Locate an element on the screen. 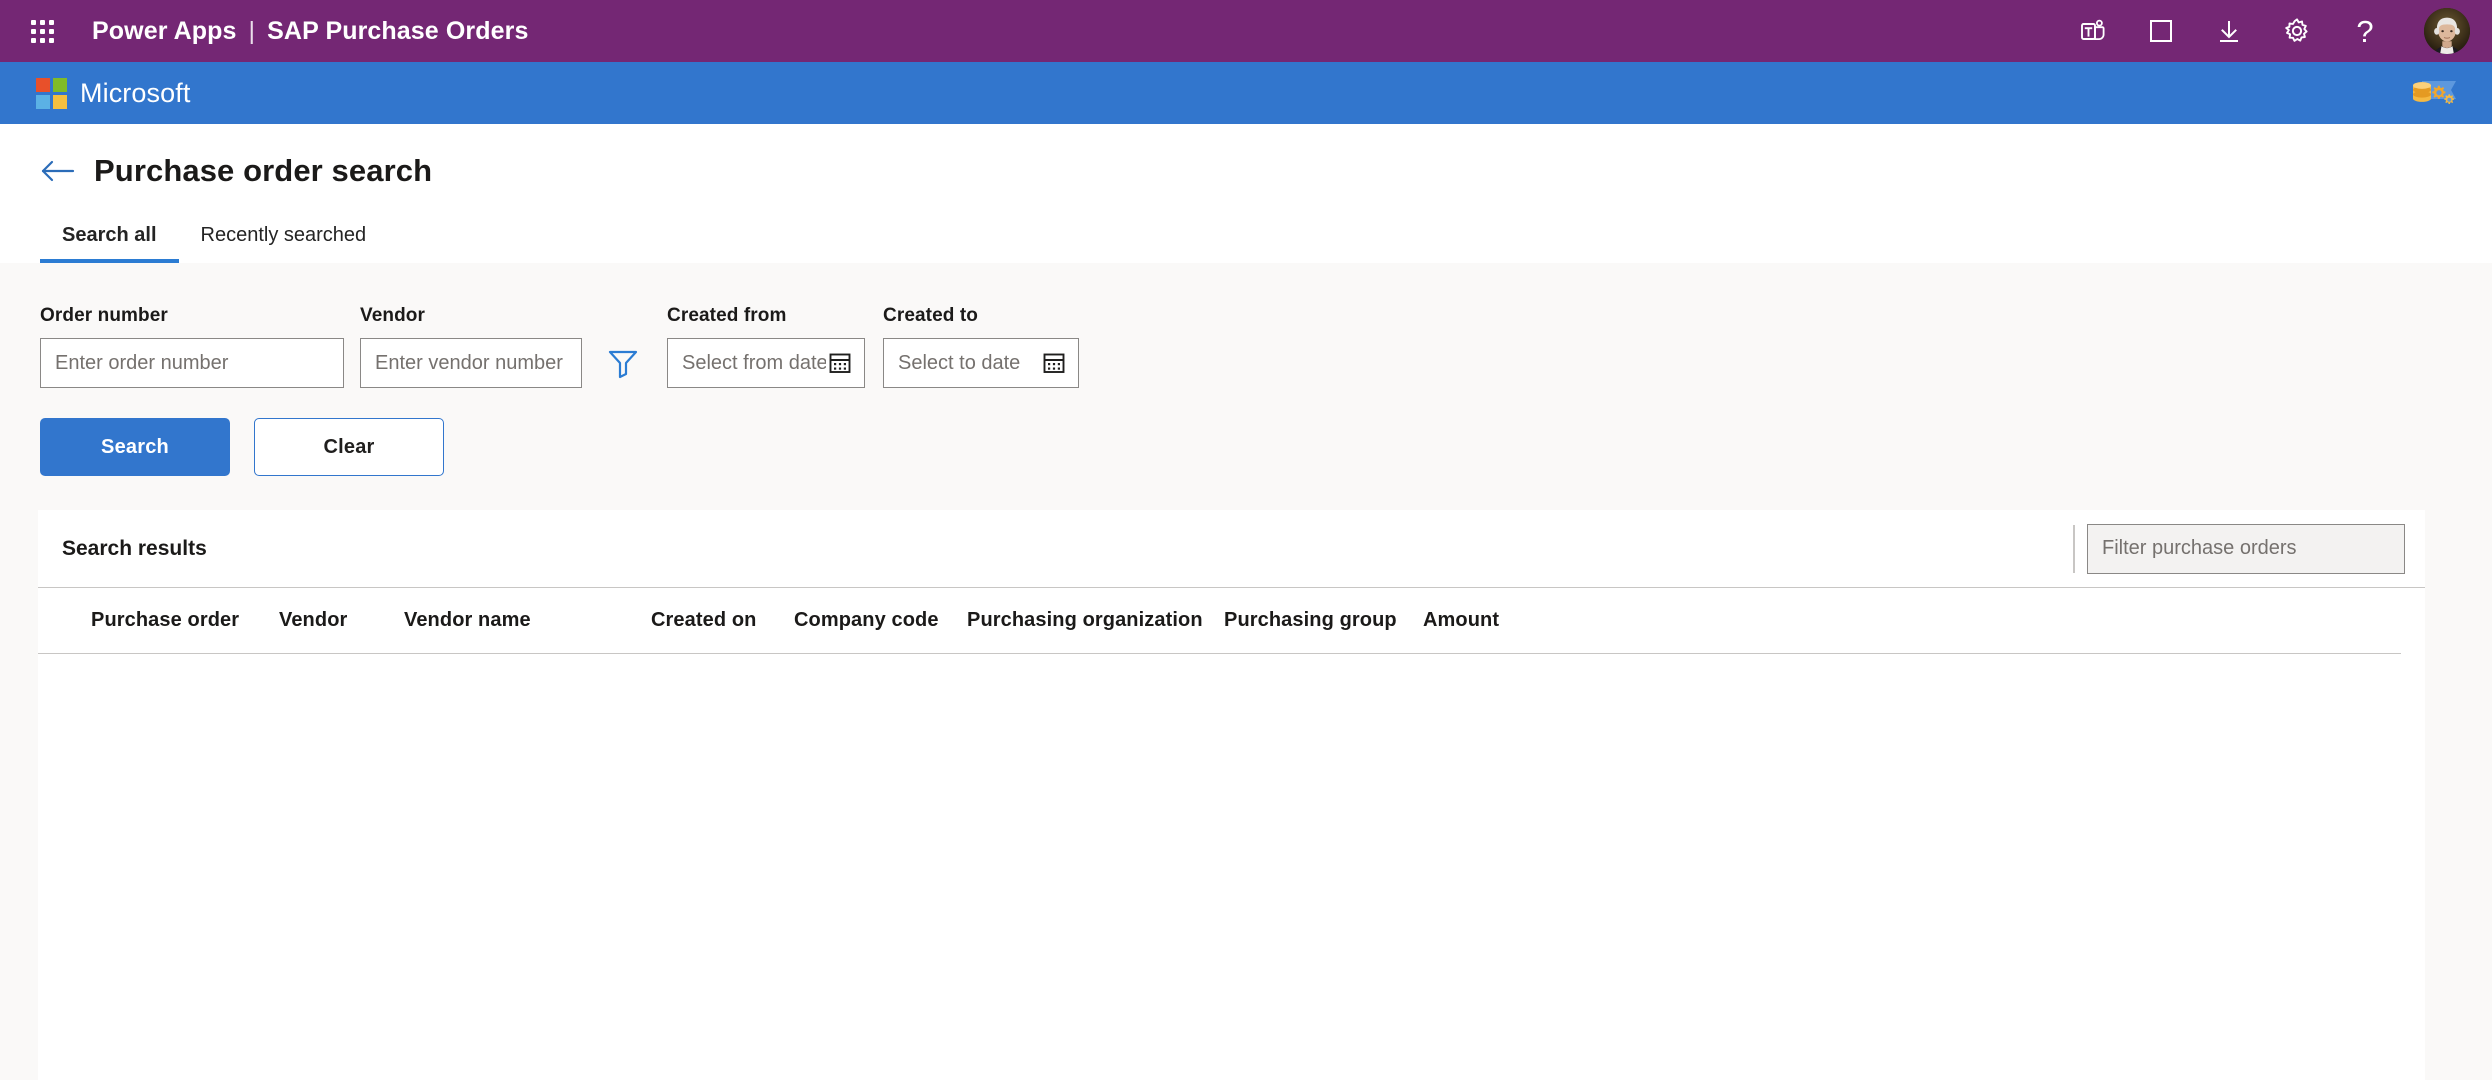 The height and width of the screenshot is (1080, 2492). vendor-input is located at coordinates (471, 363).